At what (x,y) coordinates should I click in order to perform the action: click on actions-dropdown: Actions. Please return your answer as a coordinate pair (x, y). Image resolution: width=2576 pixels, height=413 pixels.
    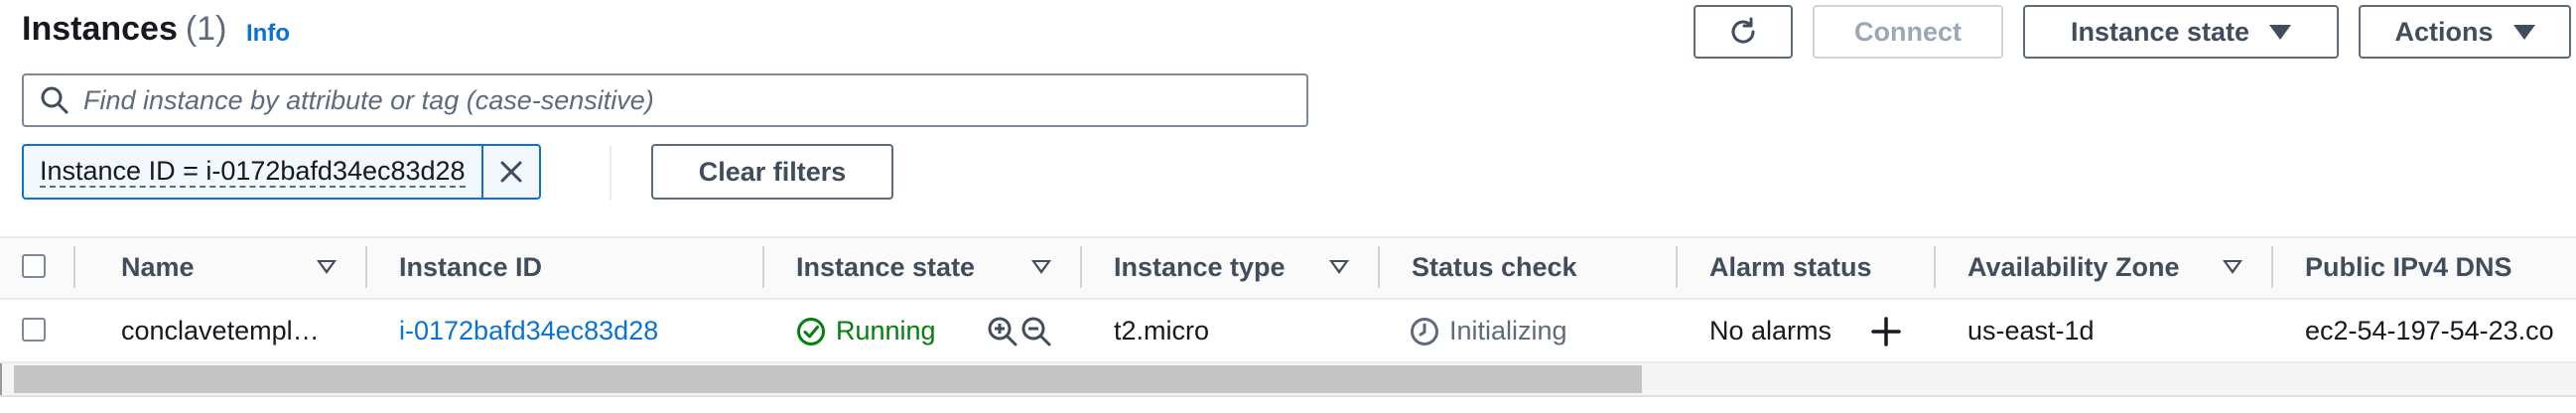
    Looking at the image, I should click on (2465, 32).